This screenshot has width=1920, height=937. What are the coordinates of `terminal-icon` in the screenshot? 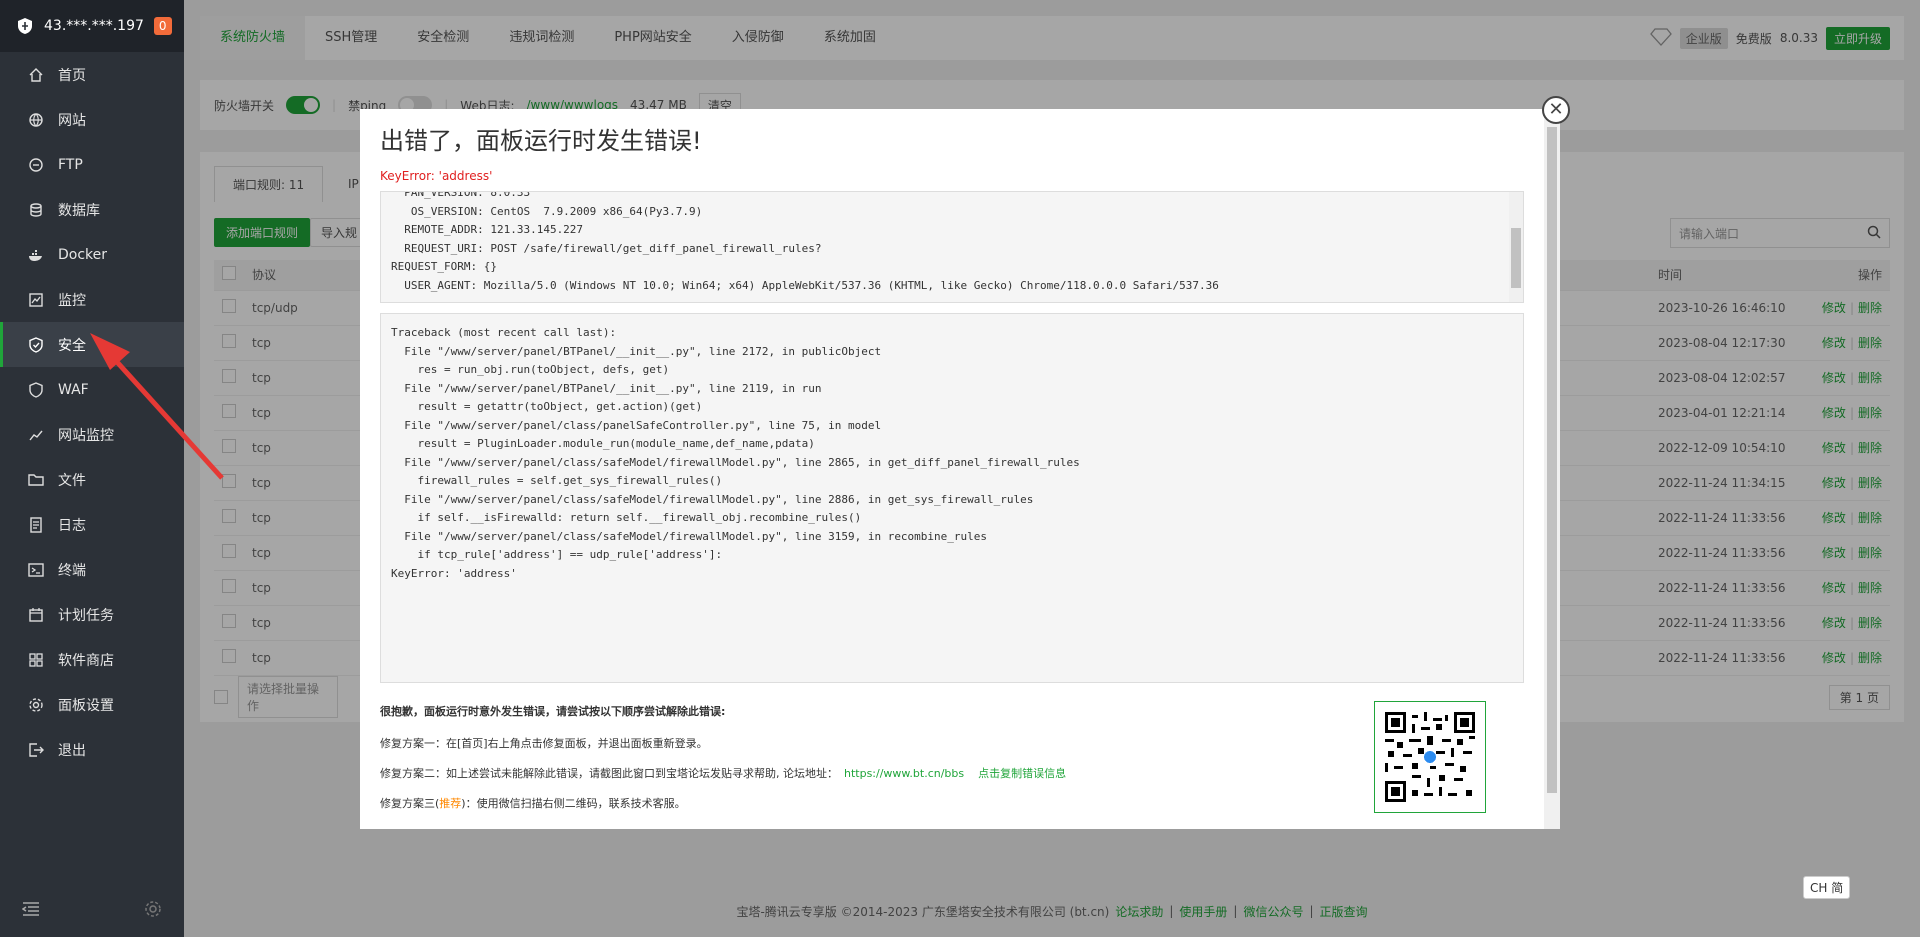 It's located at (36, 570).